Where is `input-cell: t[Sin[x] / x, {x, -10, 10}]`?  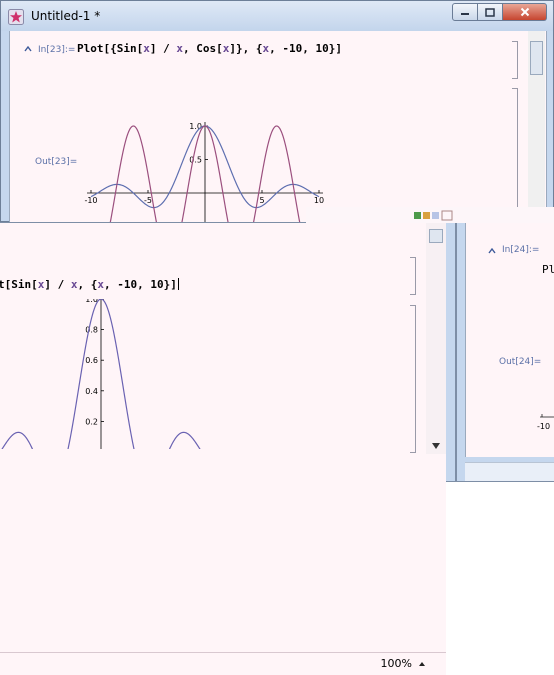 input-cell: t[Sin[x] / x, {x, -10, 10}] is located at coordinates (89, 284).